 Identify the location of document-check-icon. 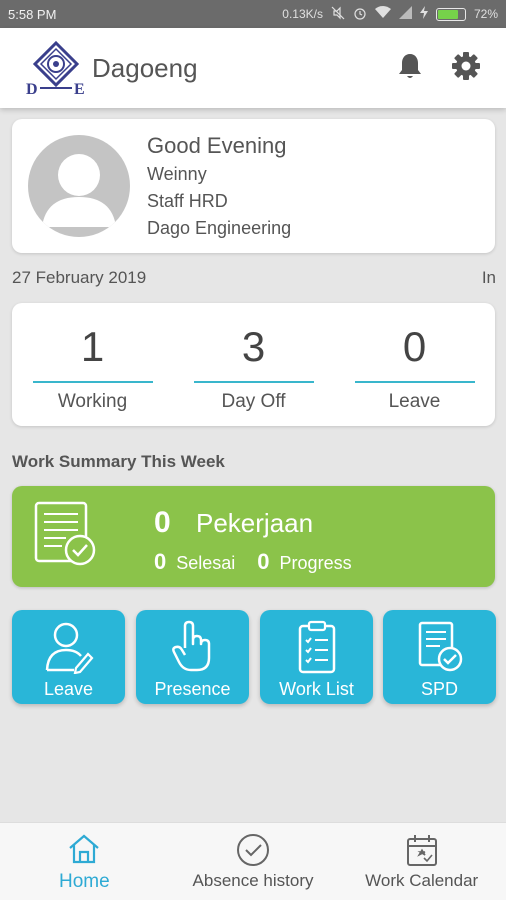
(439, 648).